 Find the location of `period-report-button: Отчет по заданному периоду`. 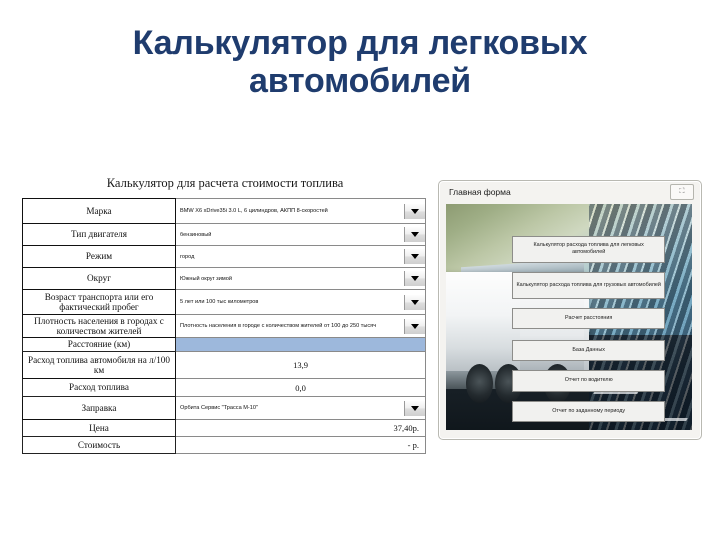

period-report-button: Отчет по заданному периоду is located at coordinates (588, 411).